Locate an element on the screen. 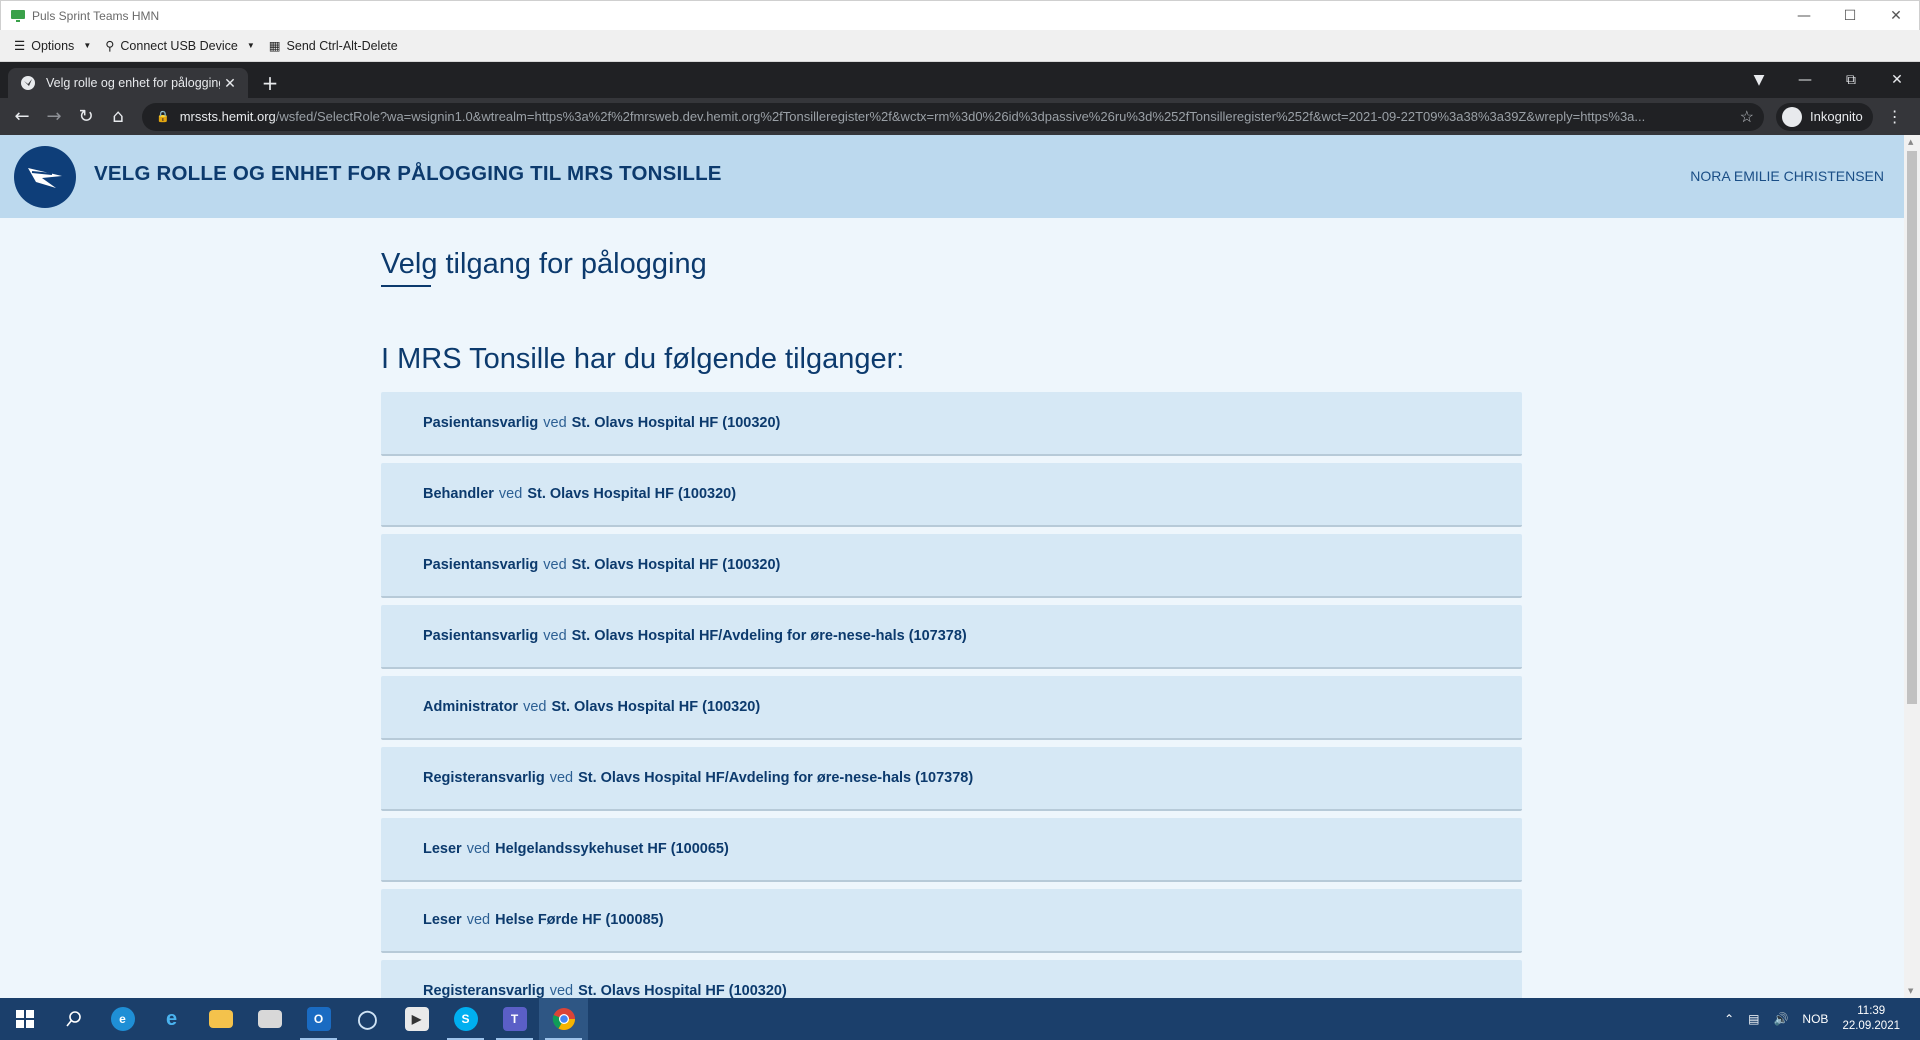  clock: 11:39 22.09.2021 is located at coordinates (1871, 1019).